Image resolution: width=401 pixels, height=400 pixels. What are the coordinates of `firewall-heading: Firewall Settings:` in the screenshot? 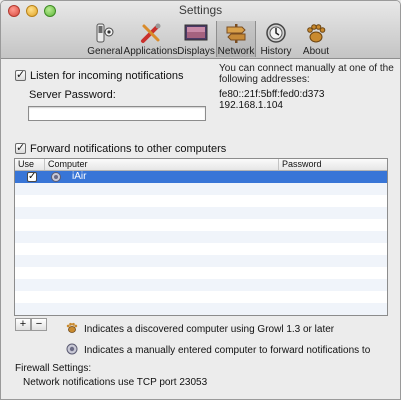 It's located at (53, 368).